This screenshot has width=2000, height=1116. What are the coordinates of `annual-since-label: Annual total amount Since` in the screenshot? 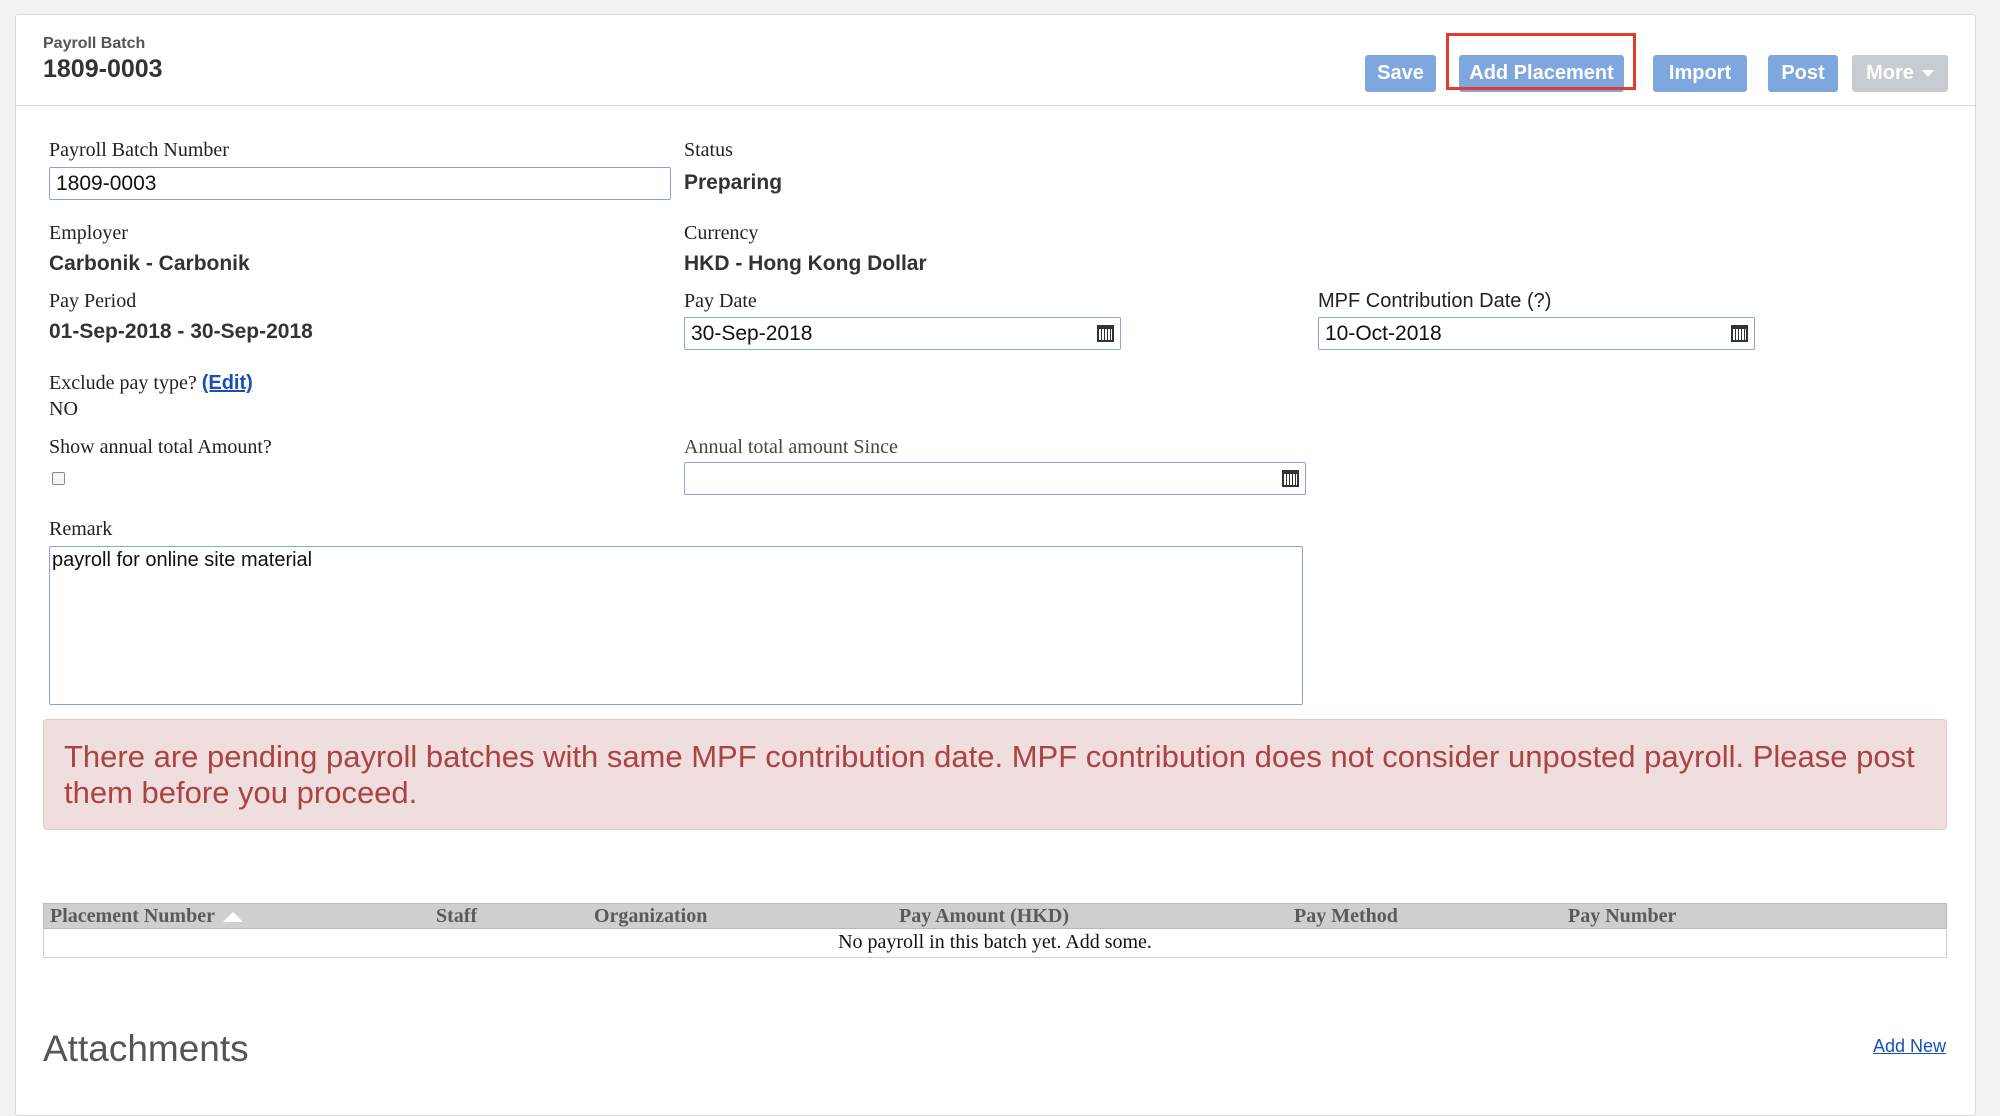 It's located at (791, 447).